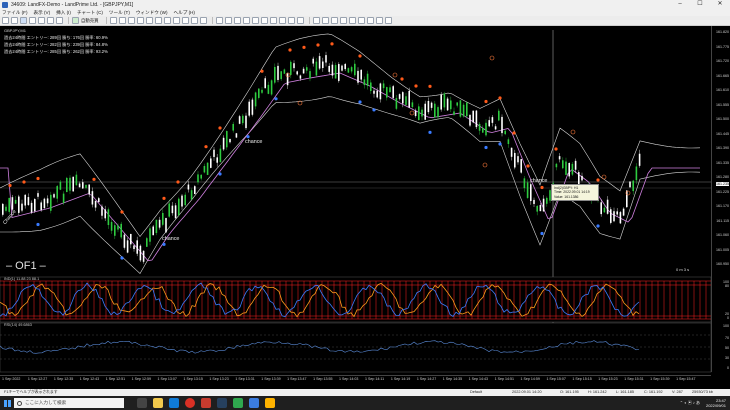 The width and height of the screenshot is (730, 410). I want to click on exit-marker-icon, so click(485, 165).